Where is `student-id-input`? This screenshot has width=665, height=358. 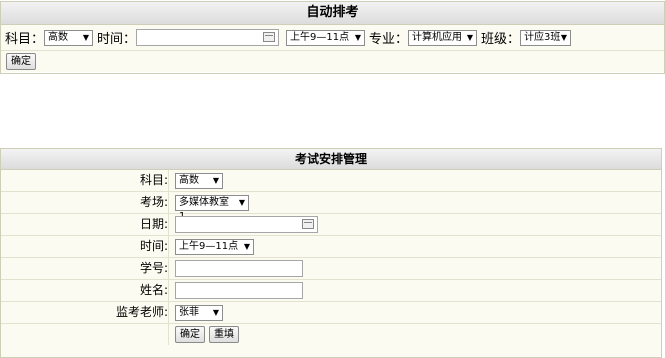
student-id-input is located at coordinates (239, 268).